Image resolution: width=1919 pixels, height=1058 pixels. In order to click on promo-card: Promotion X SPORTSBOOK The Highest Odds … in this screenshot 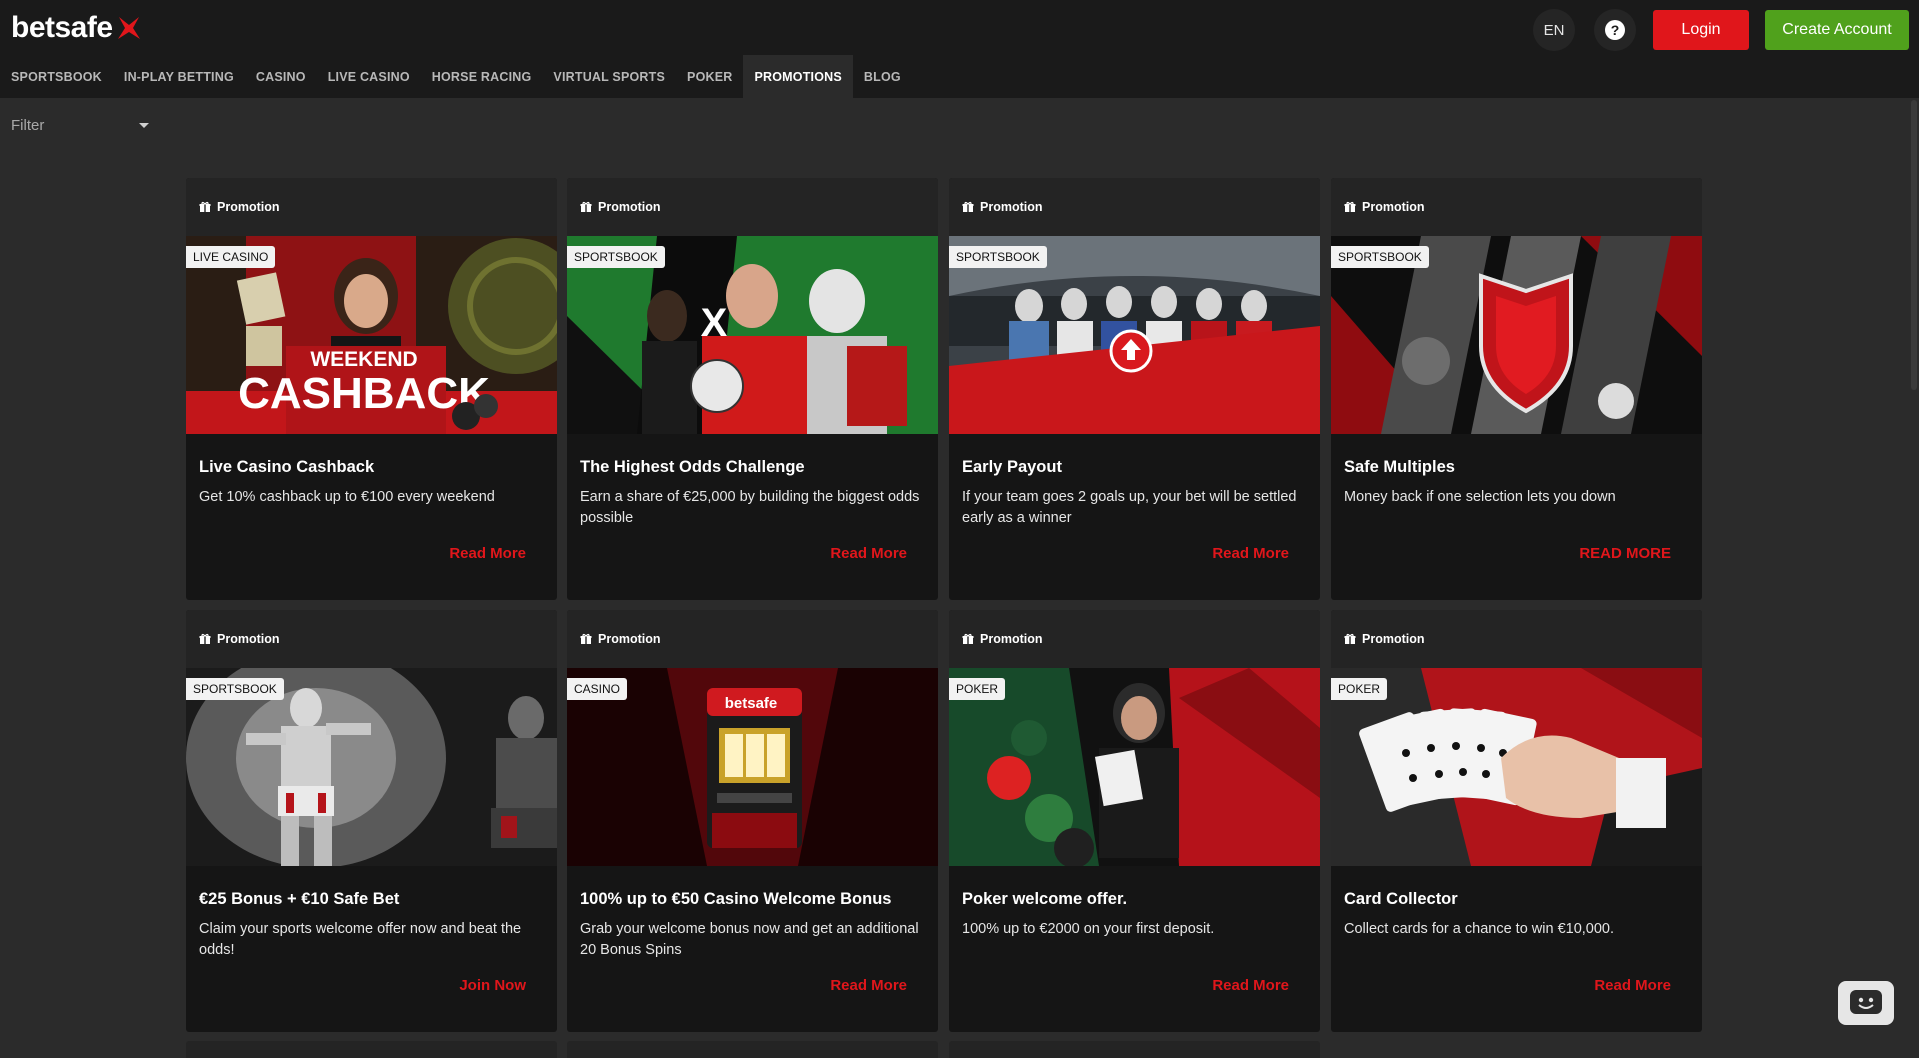, I will do `click(752, 389)`.